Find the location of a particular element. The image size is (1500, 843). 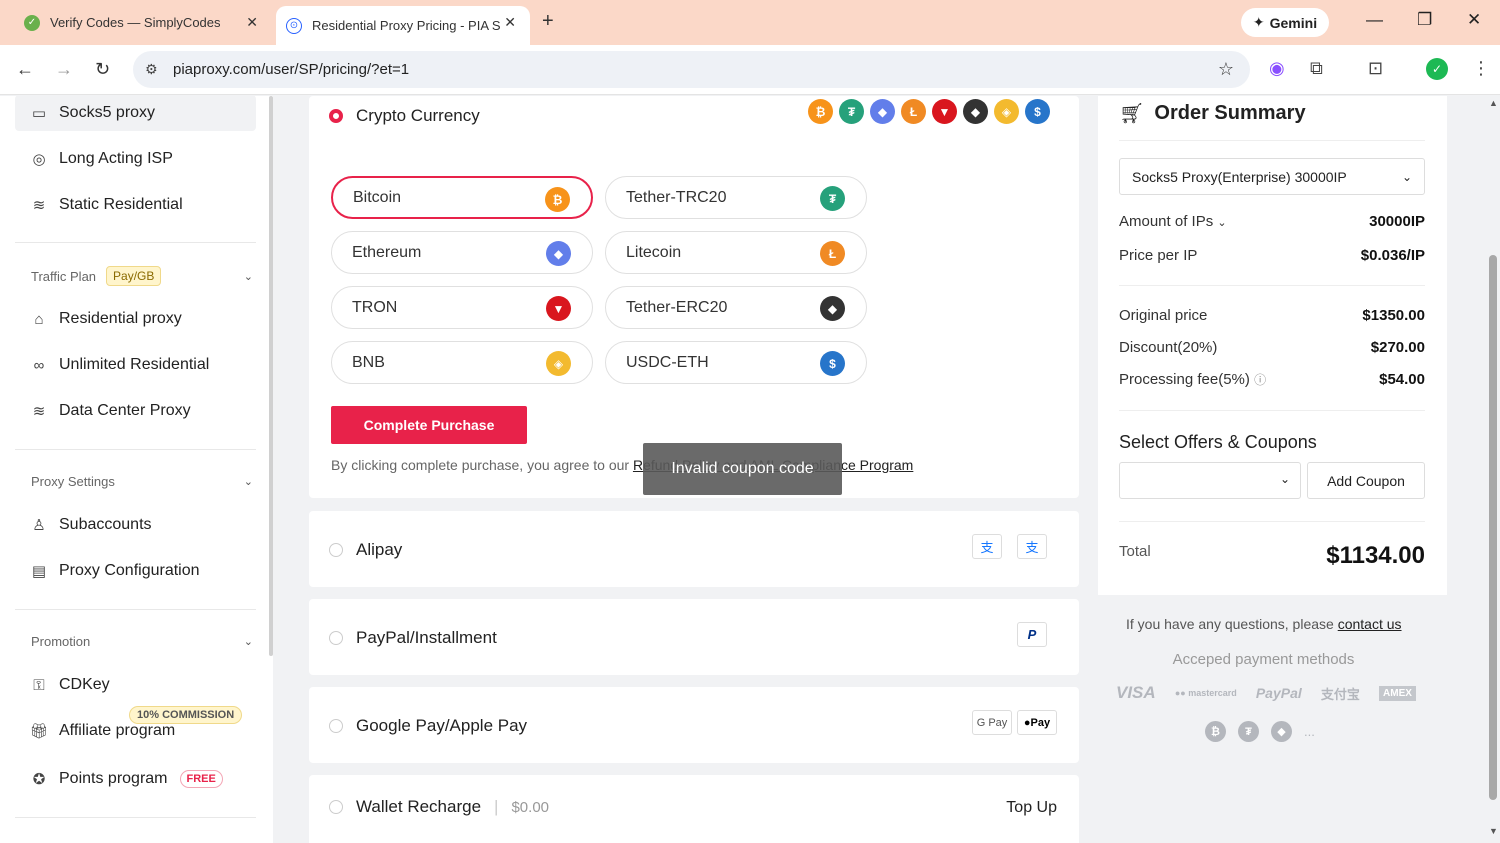

questions-label: If you have any questions, please is located at coordinates (1230, 624).